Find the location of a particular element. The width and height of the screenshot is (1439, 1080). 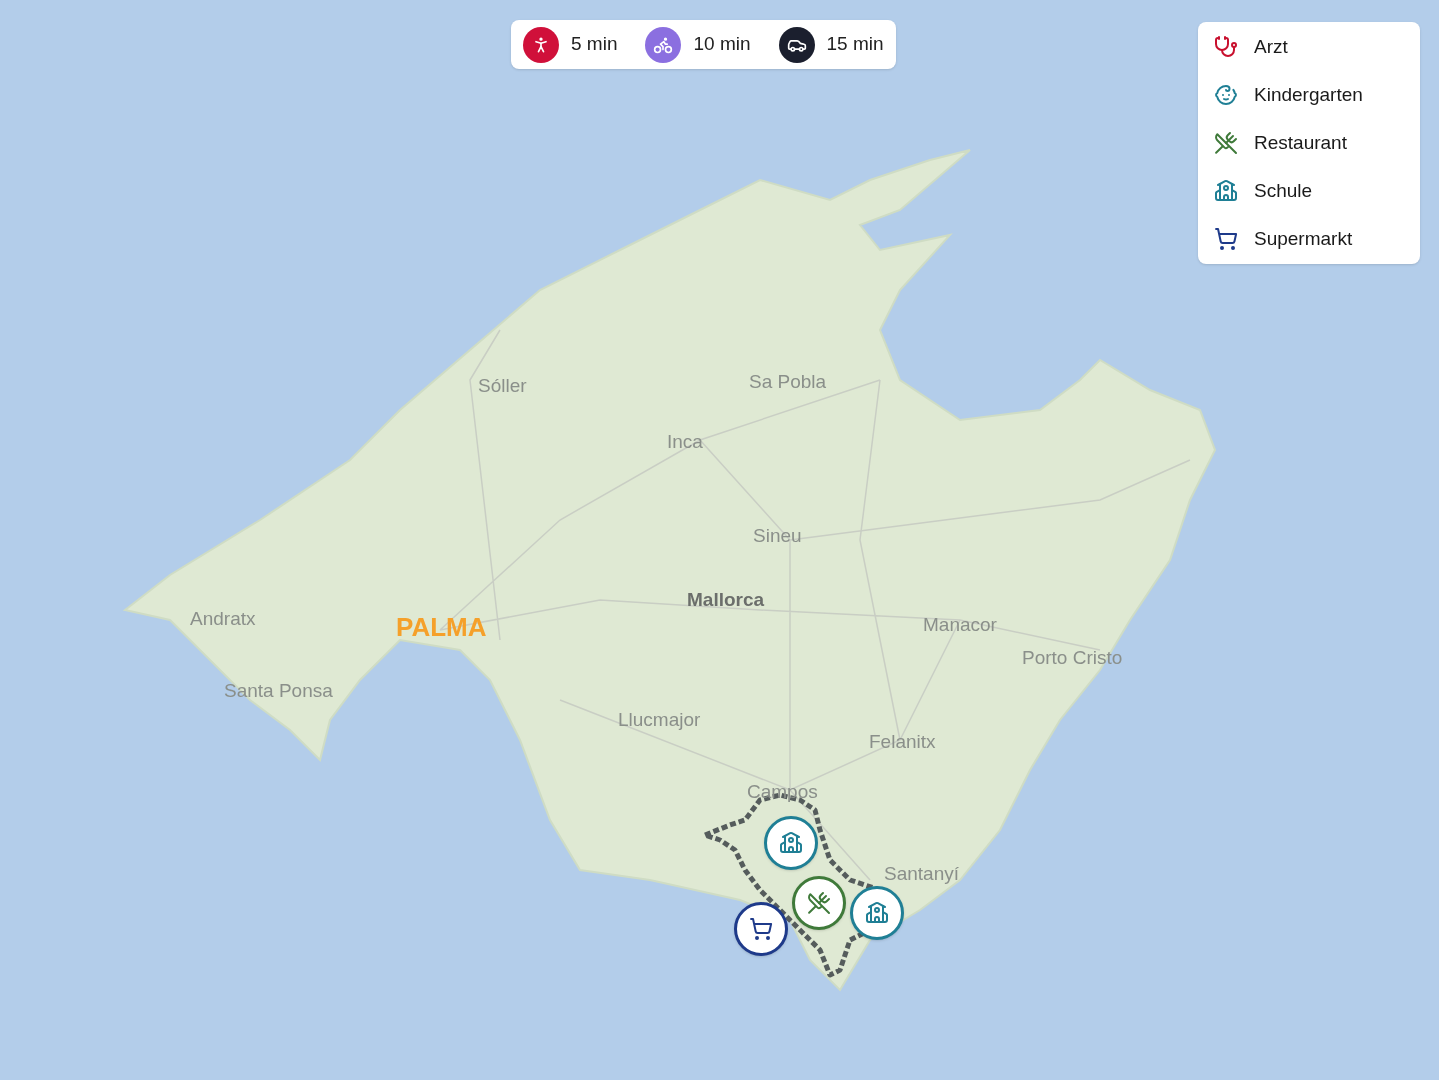

place-label: Porto Cristo is located at coordinates (1072, 658).